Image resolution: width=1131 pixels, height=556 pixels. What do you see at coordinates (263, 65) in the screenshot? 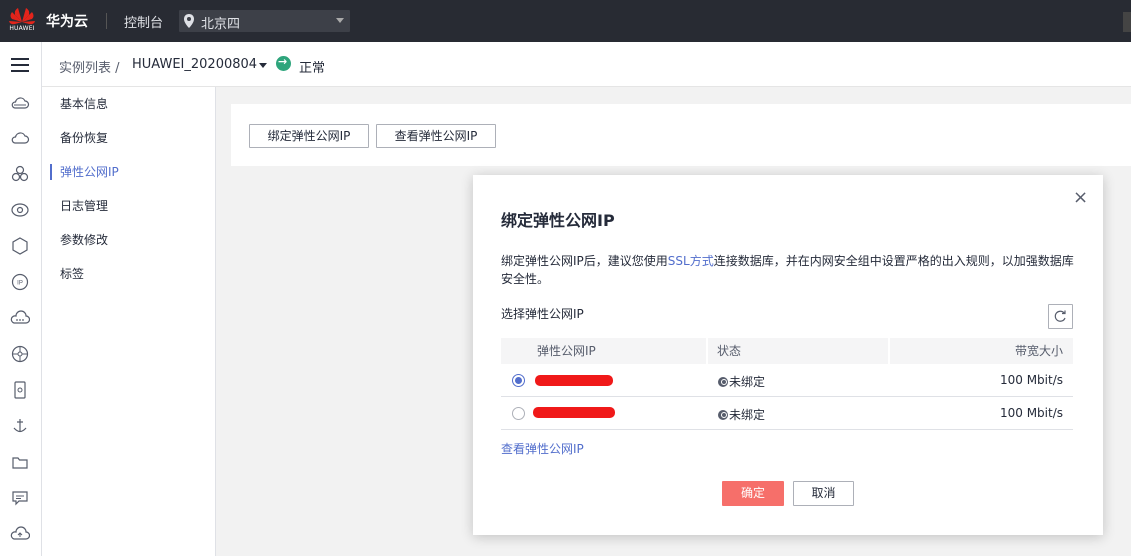
I see `instance-switch-dropdown-icon` at bounding box center [263, 65].